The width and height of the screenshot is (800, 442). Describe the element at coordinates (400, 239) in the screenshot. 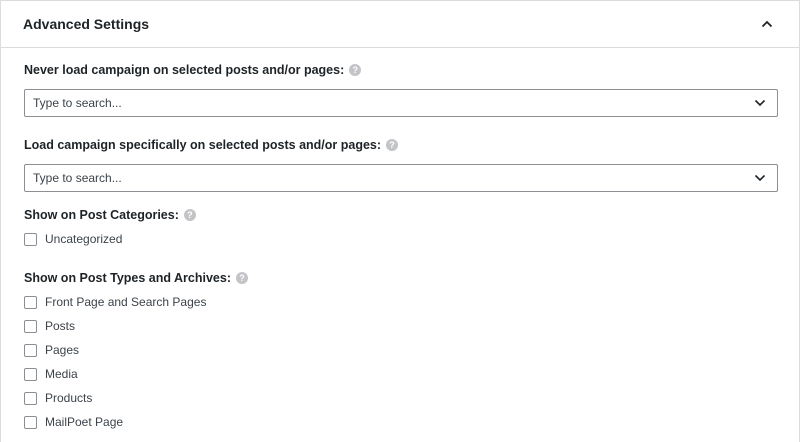

I see `category-checkbox-row: Uncategorized` at that location.